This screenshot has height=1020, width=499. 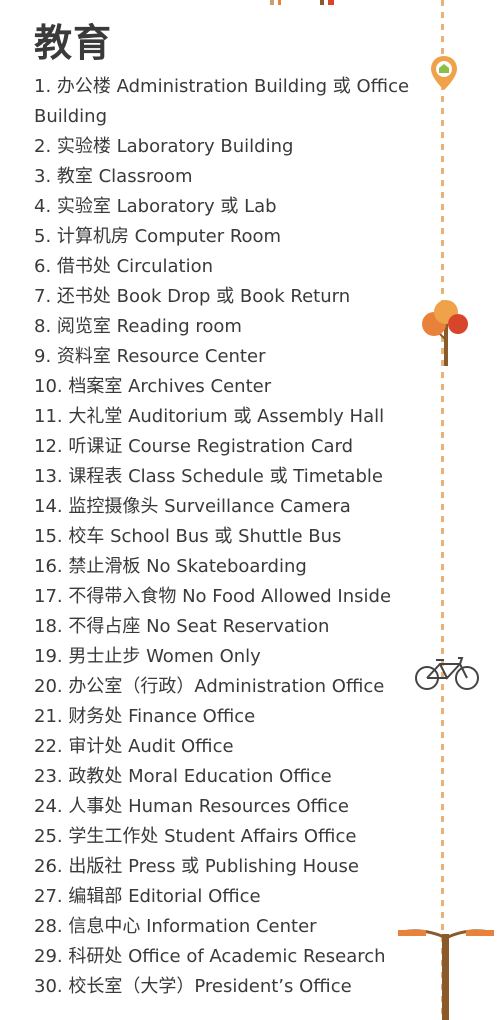 What do you see at coordinates (147, 656) in the screenshot?
I see `list-item: 19. 男士止步 Women Only` at bounding box center [147, 656].